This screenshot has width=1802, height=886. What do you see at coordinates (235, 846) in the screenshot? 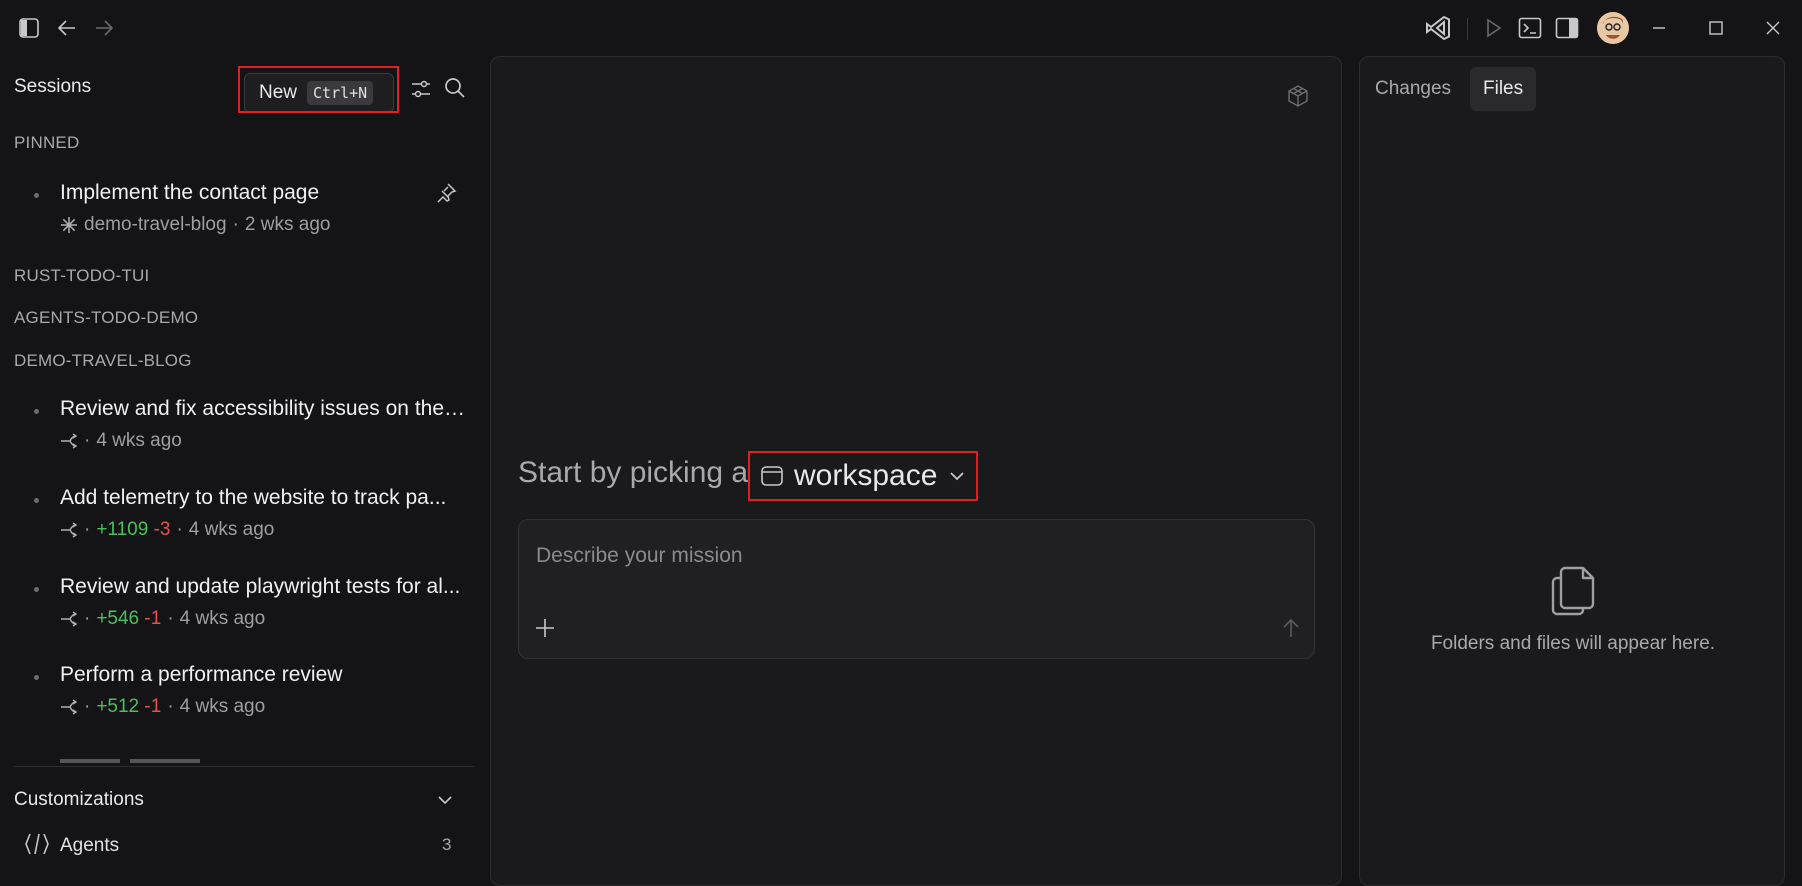
I see `customization-item-agents: Agents 3` at bounding box center [235, 846].